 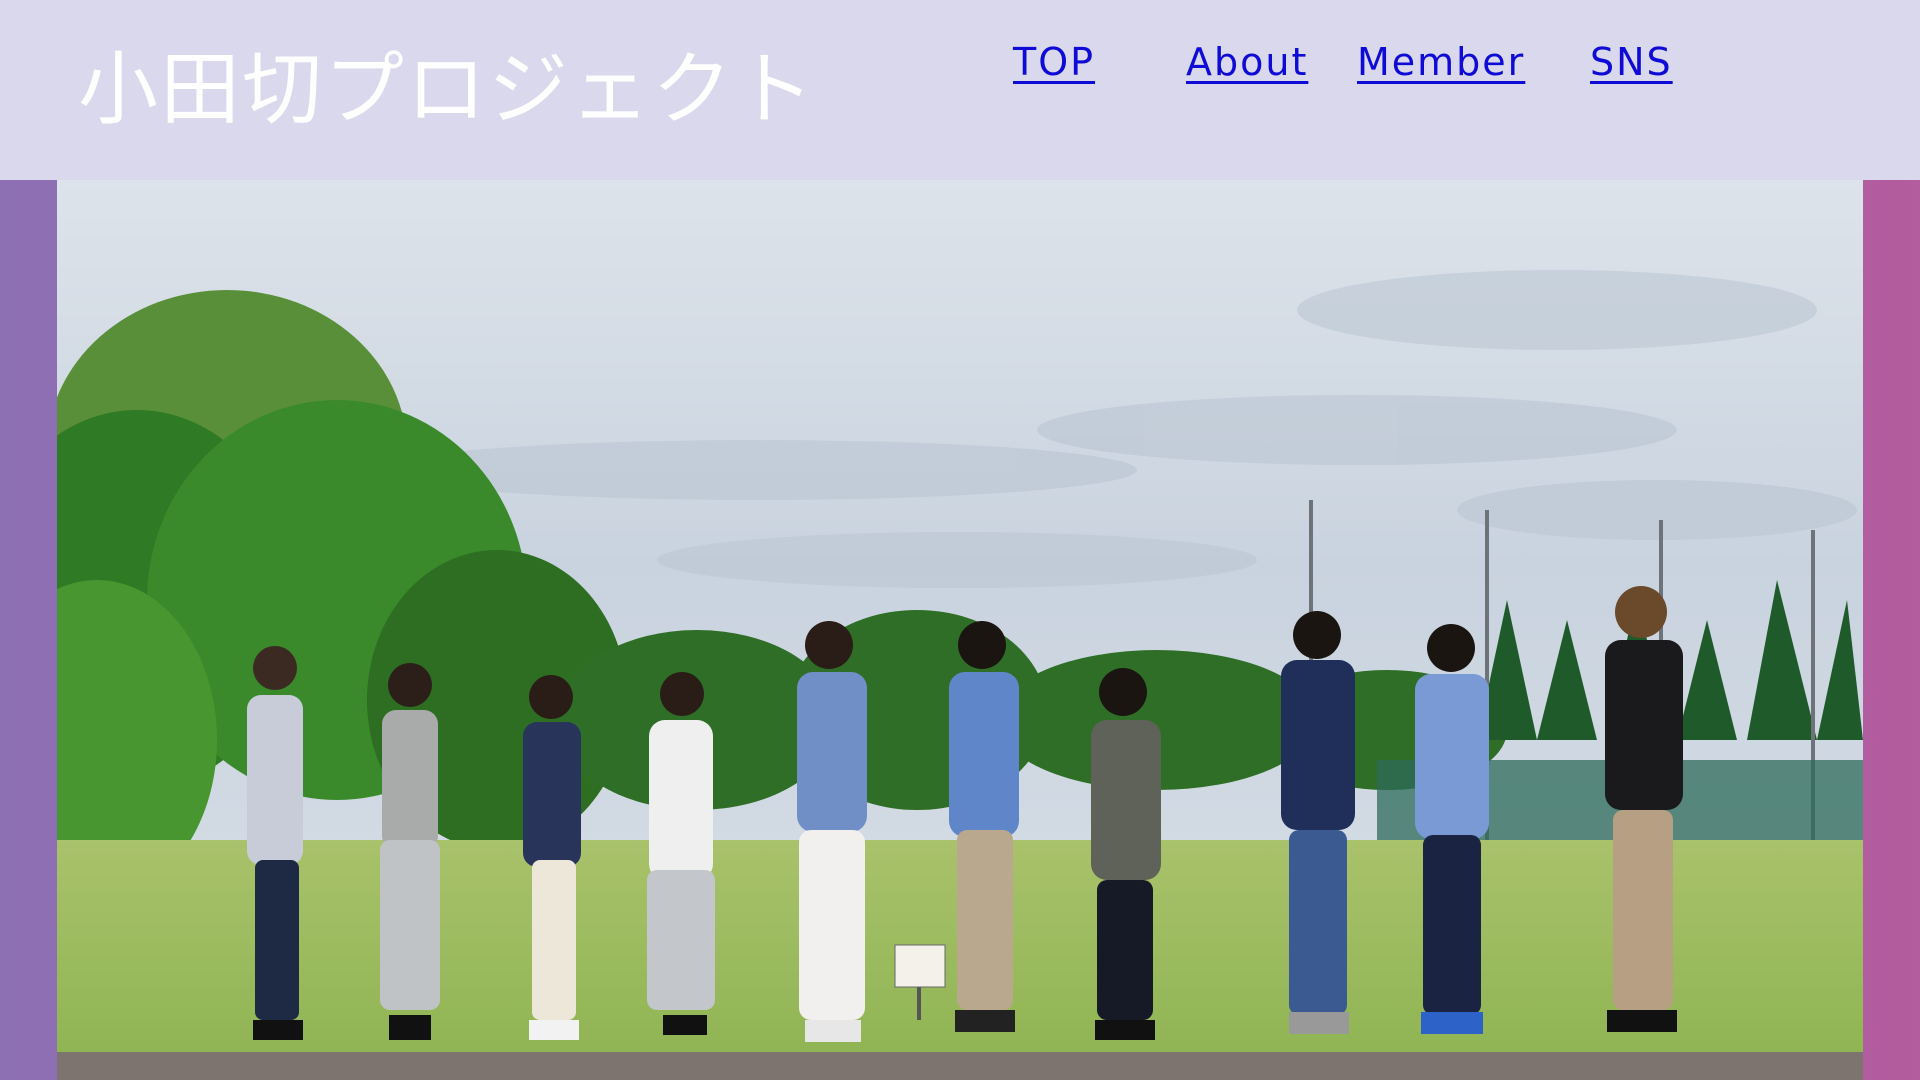 I want to click on nav-link-member: Member, so click(x=1441, y=62).